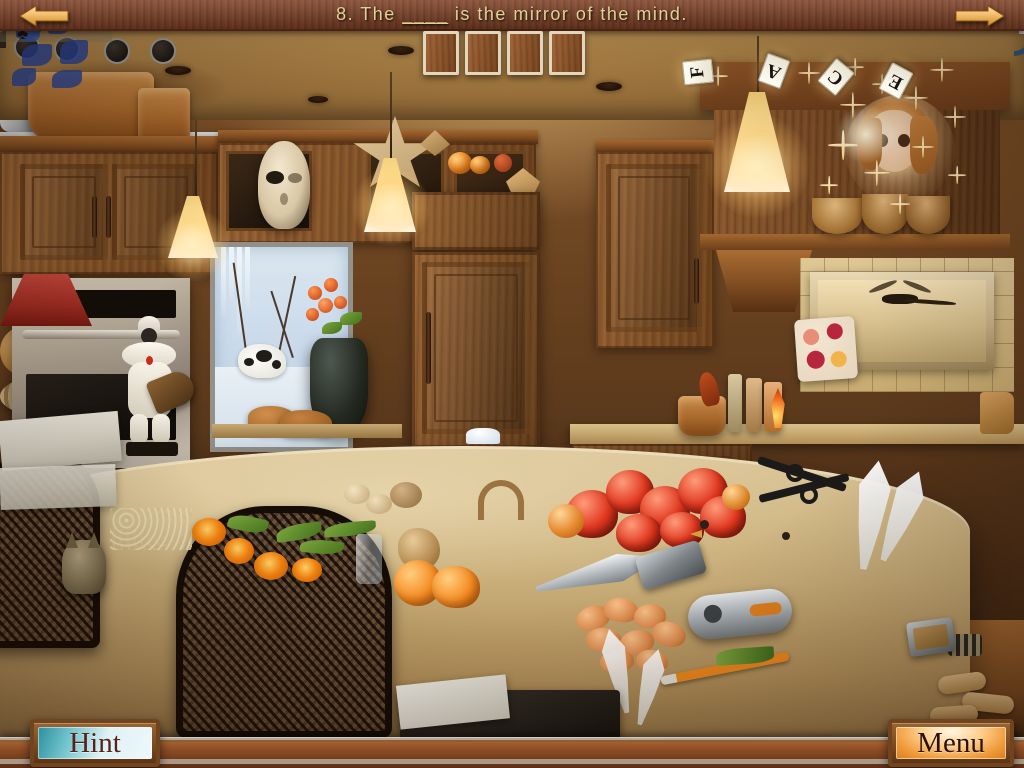  I want to click on leaf, so click(351, 318).